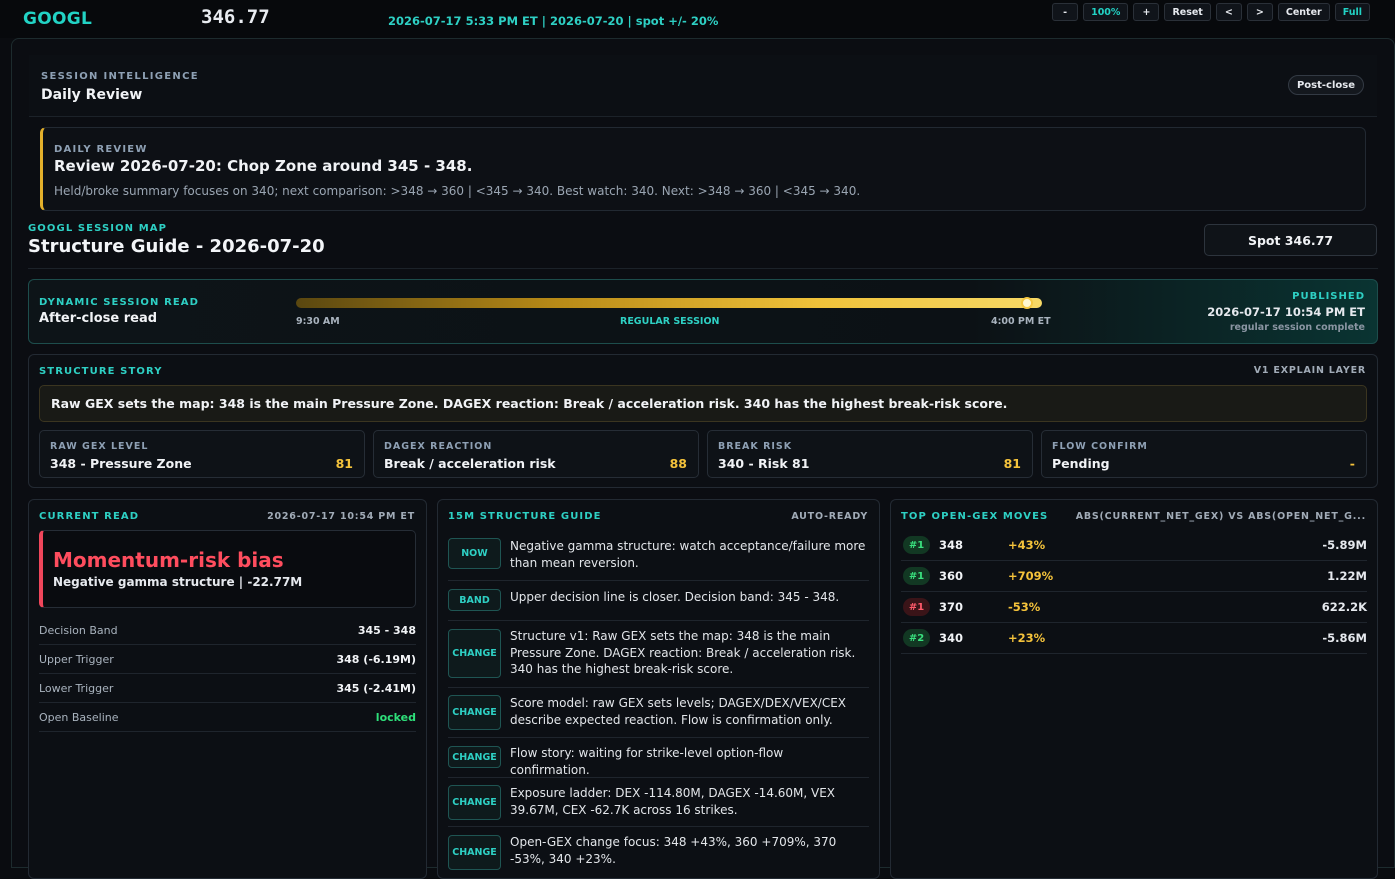  Describe the element at coordinates (1065, 12) in the screenshot. I see `zoom-out-button: -` at that location.